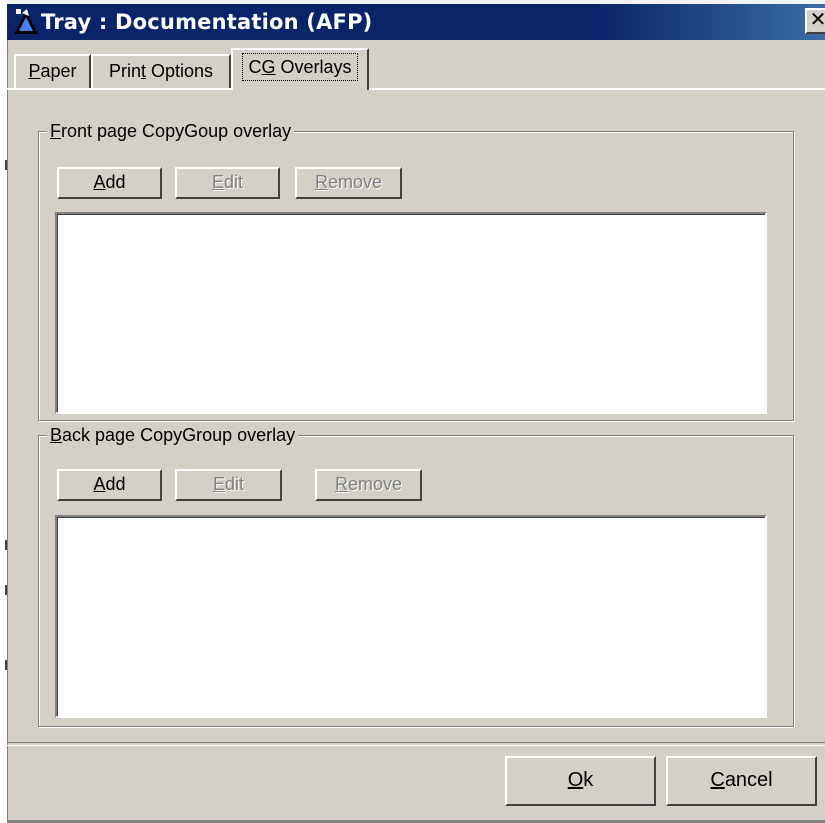  Describe the element at coordinates (161, 71) in the screenshot. I see `tab-print-options: Print Options` at that location.